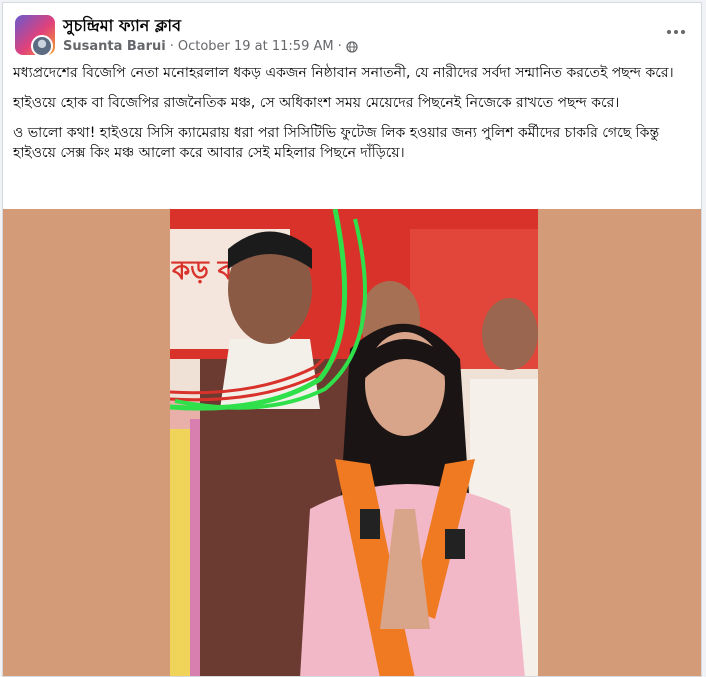  I want to click on post-meta: Susanta Barui · October 19 at 11:59 AM ·, so click(210, 46).